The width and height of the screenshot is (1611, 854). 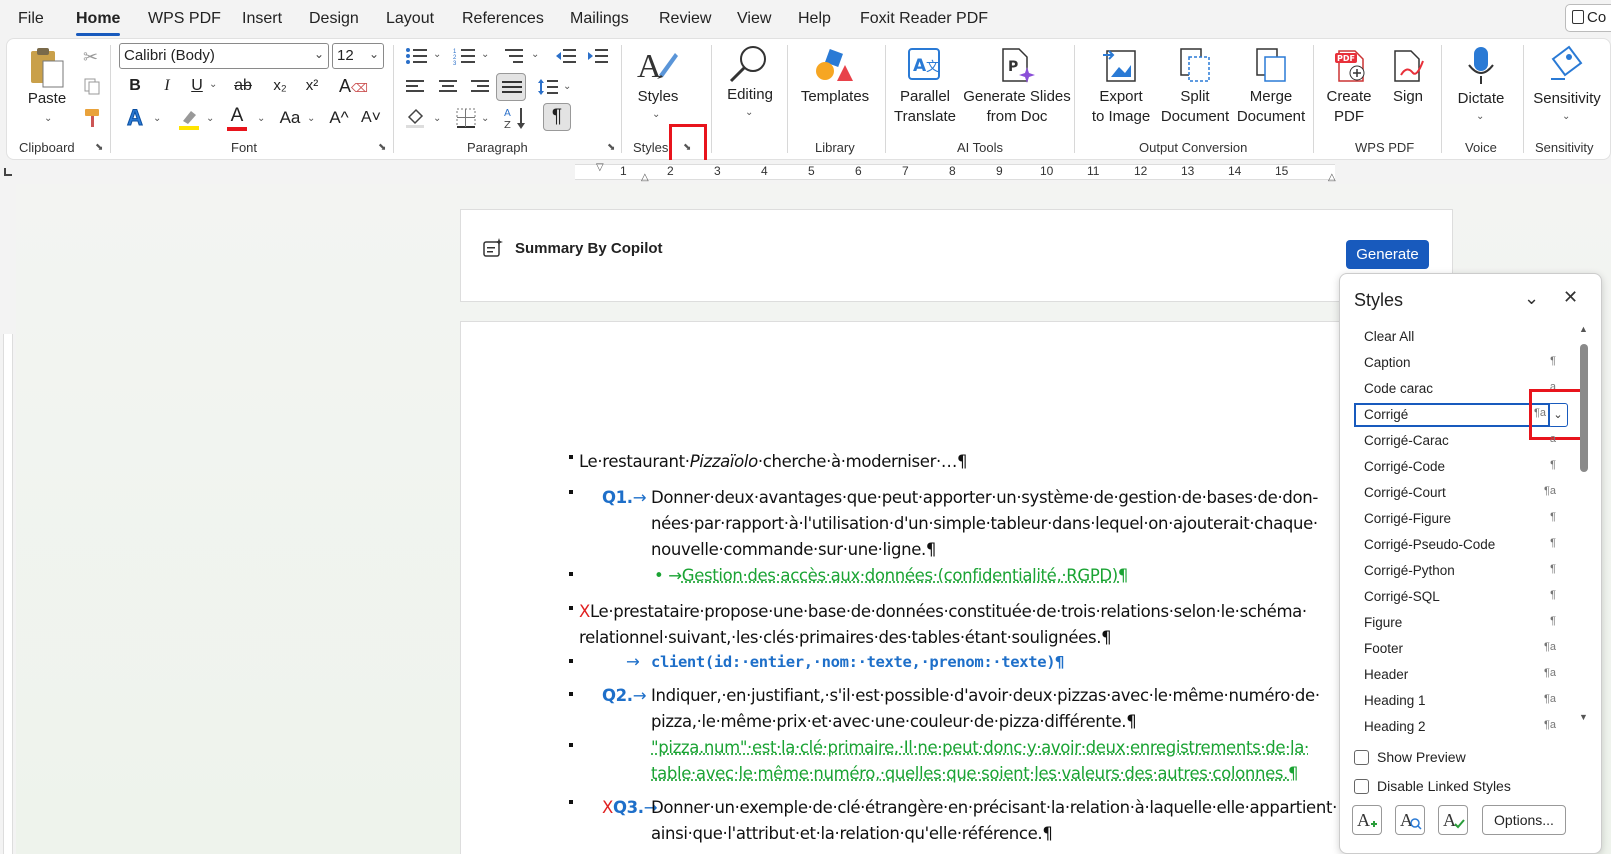 What do you see at coordinates (1567, 99) in the screenshot?
I see `sensitivity-button: Sensitivity` at bounding box center [1567, 99].